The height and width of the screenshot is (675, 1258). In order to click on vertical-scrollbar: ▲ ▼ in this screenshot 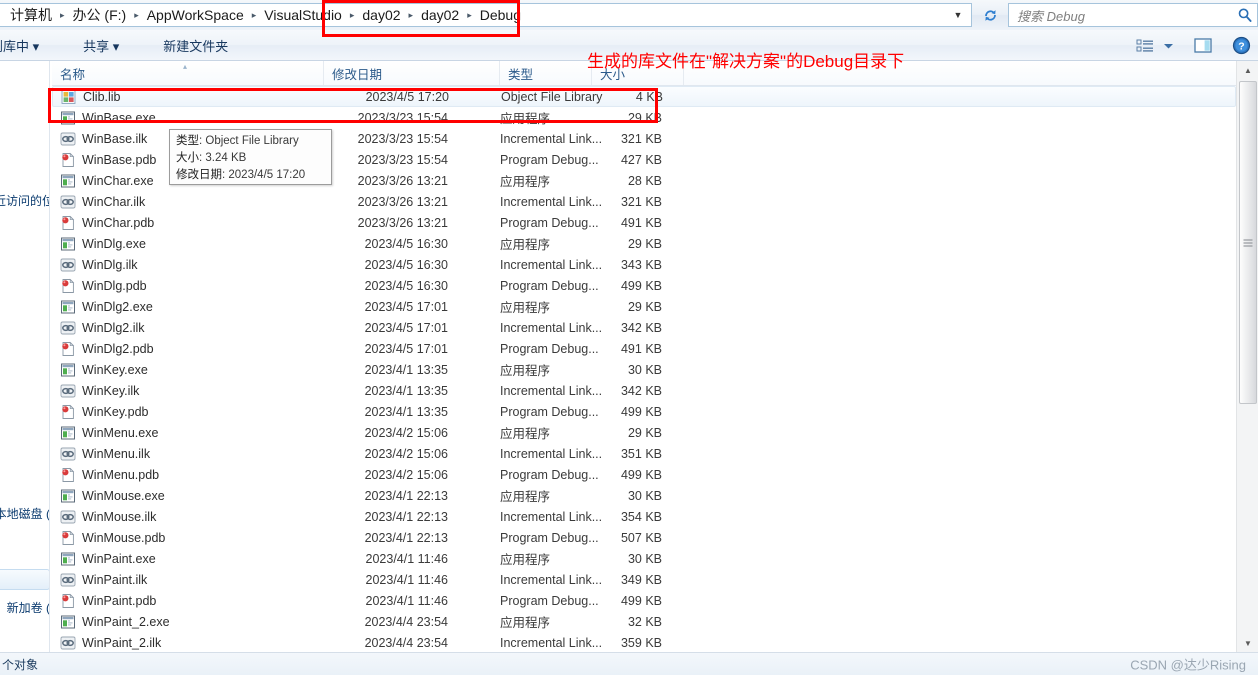, I will do `click(1247, 356)`.